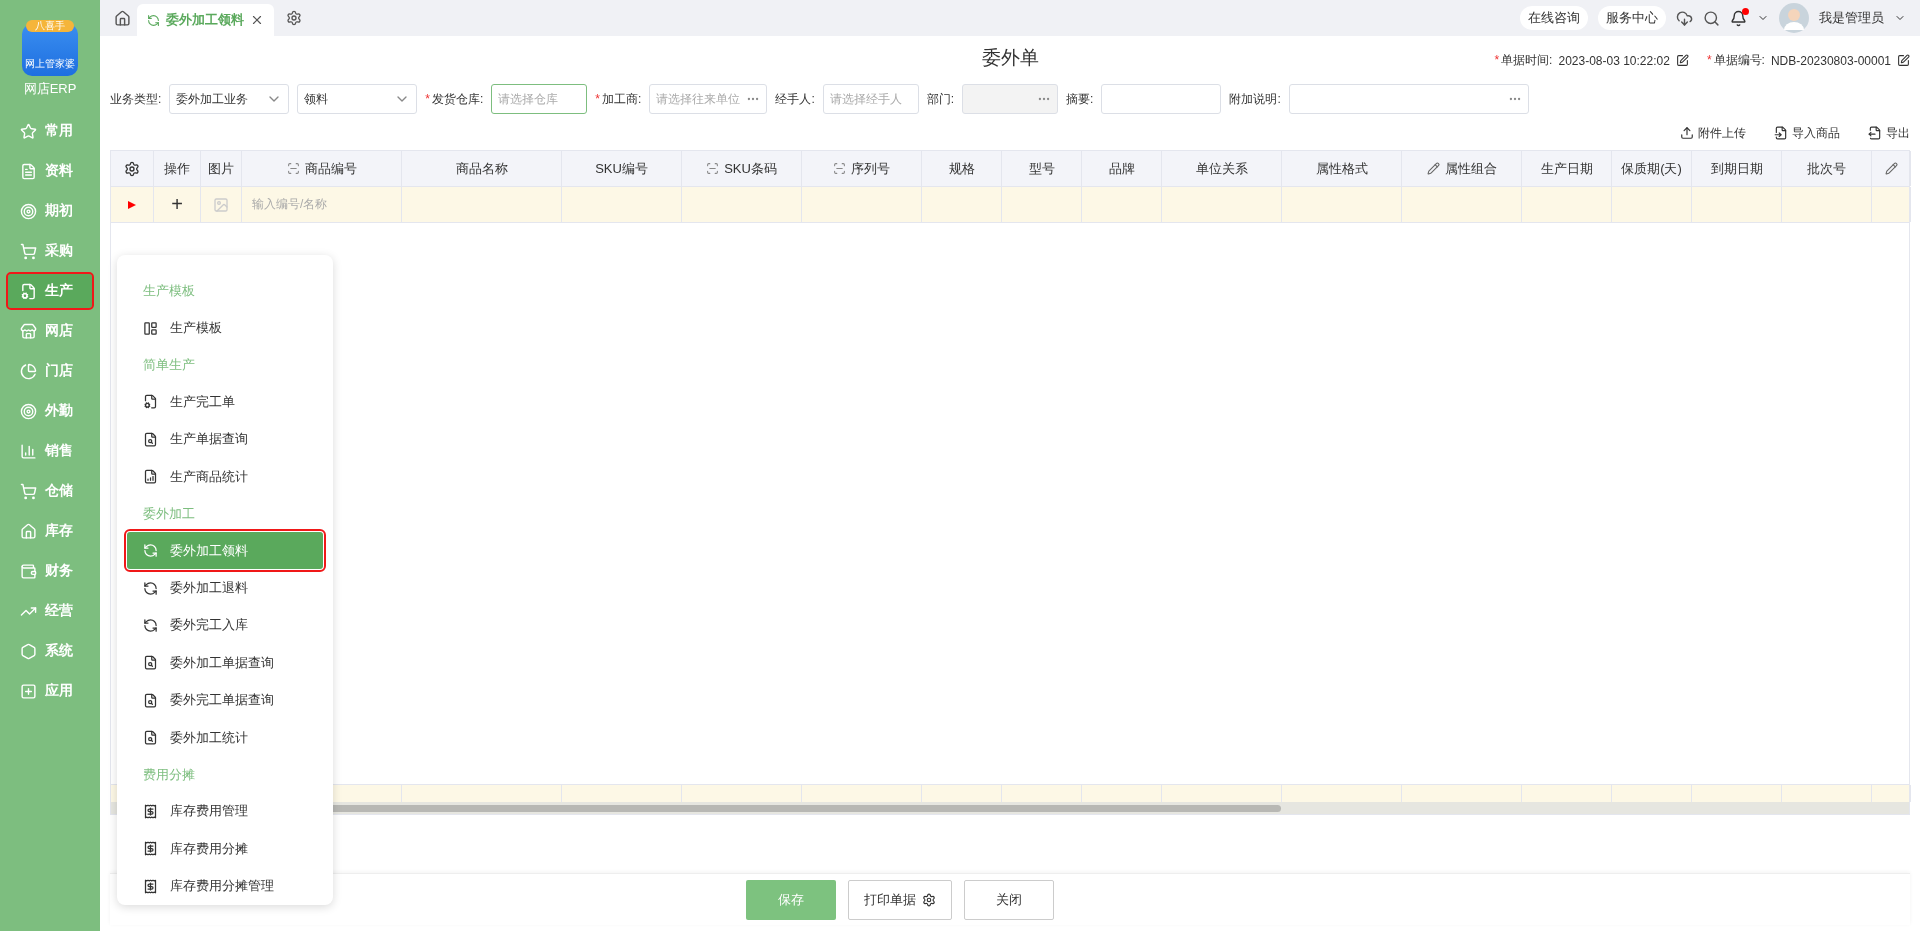 The width and height of the screenshot is (1920, 931). What do you see at coordinates (169, 513) in the screenshot?
I see `menu-group-title: 委外加工` at bounding box center [169, 513].